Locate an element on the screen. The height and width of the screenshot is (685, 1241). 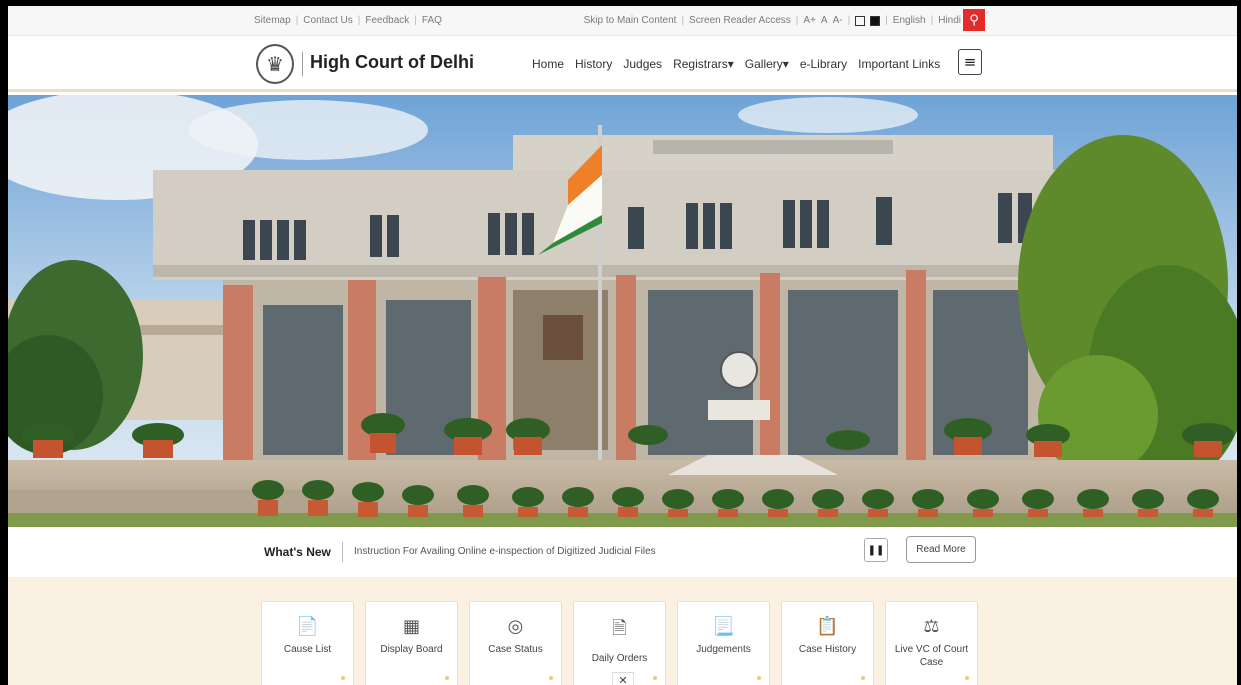
card-case-history: 📋 Case History is located at coordinates (827, 643).